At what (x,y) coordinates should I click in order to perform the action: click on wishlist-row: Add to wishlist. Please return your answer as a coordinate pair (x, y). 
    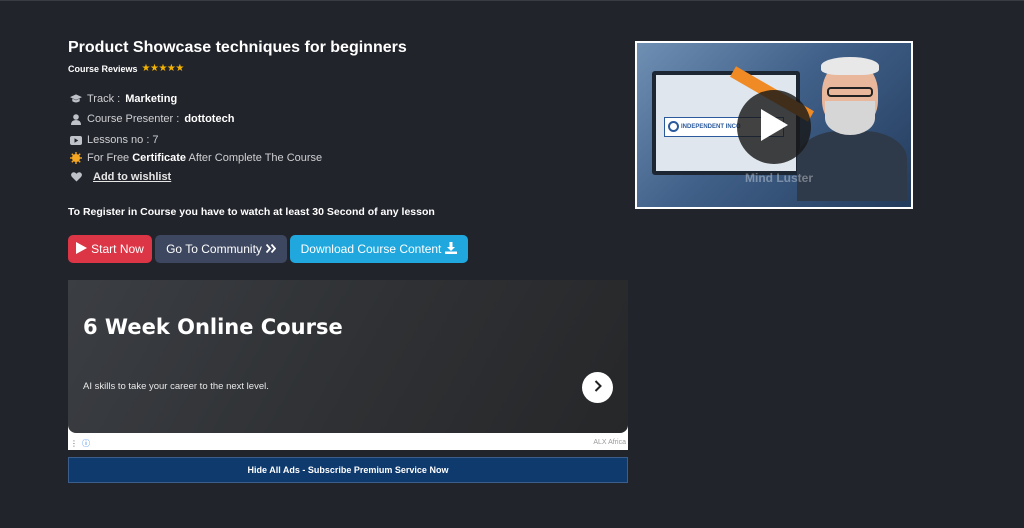
    Looking at the image, I should click on (120, 177).